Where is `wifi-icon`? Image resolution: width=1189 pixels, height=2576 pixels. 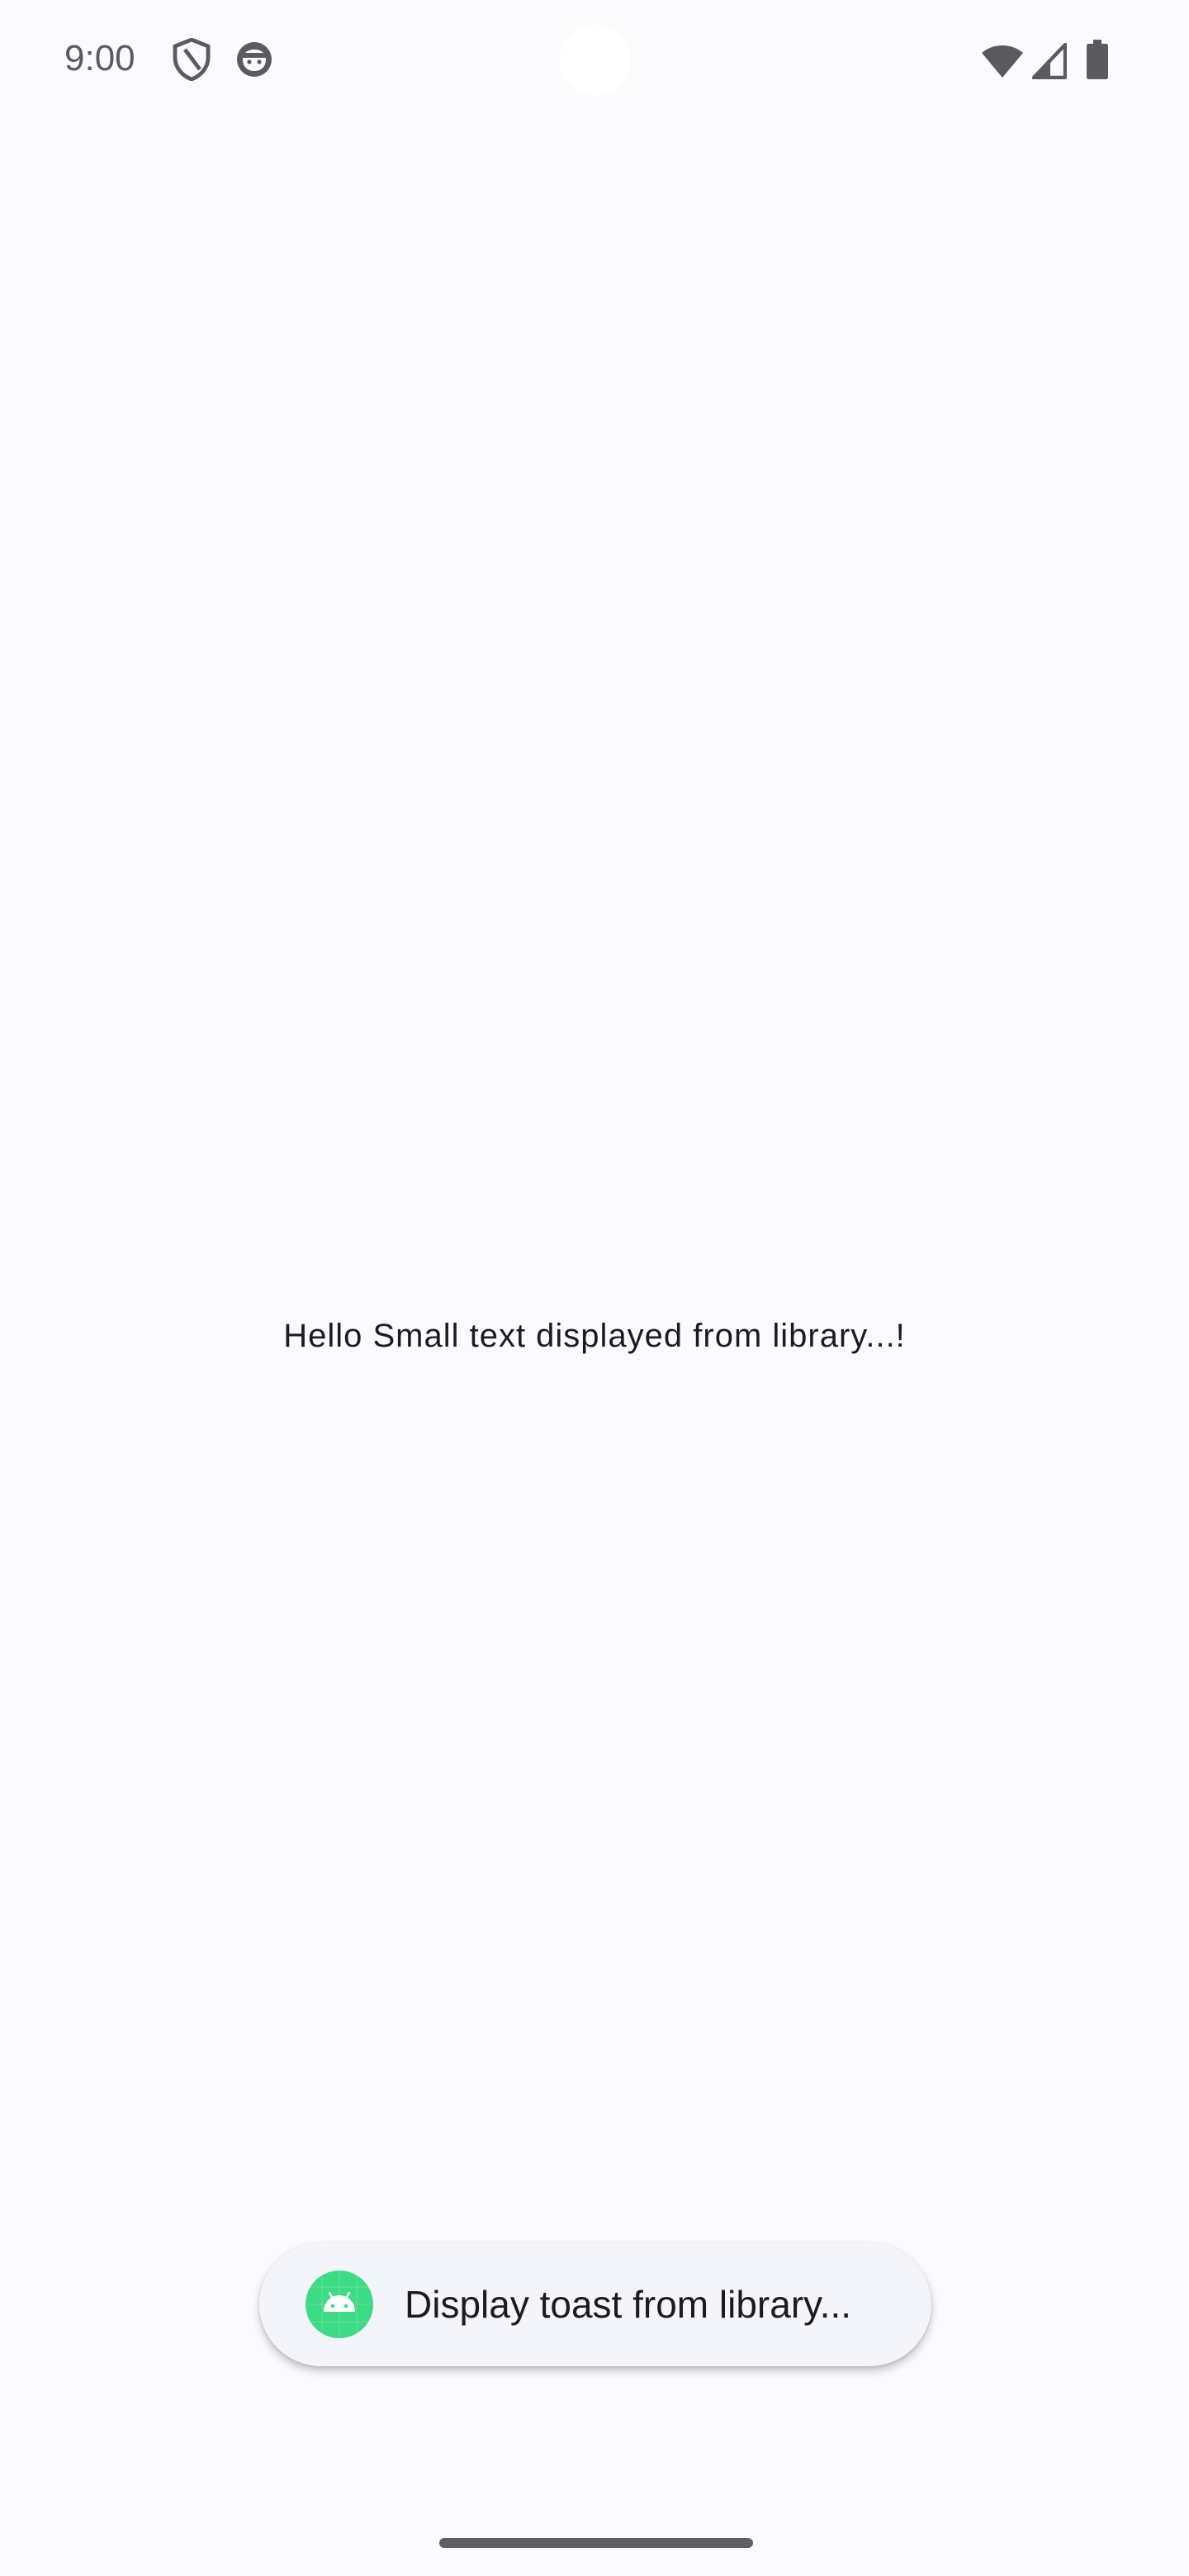
wifi-icon is located at coordinates (1002, 61).